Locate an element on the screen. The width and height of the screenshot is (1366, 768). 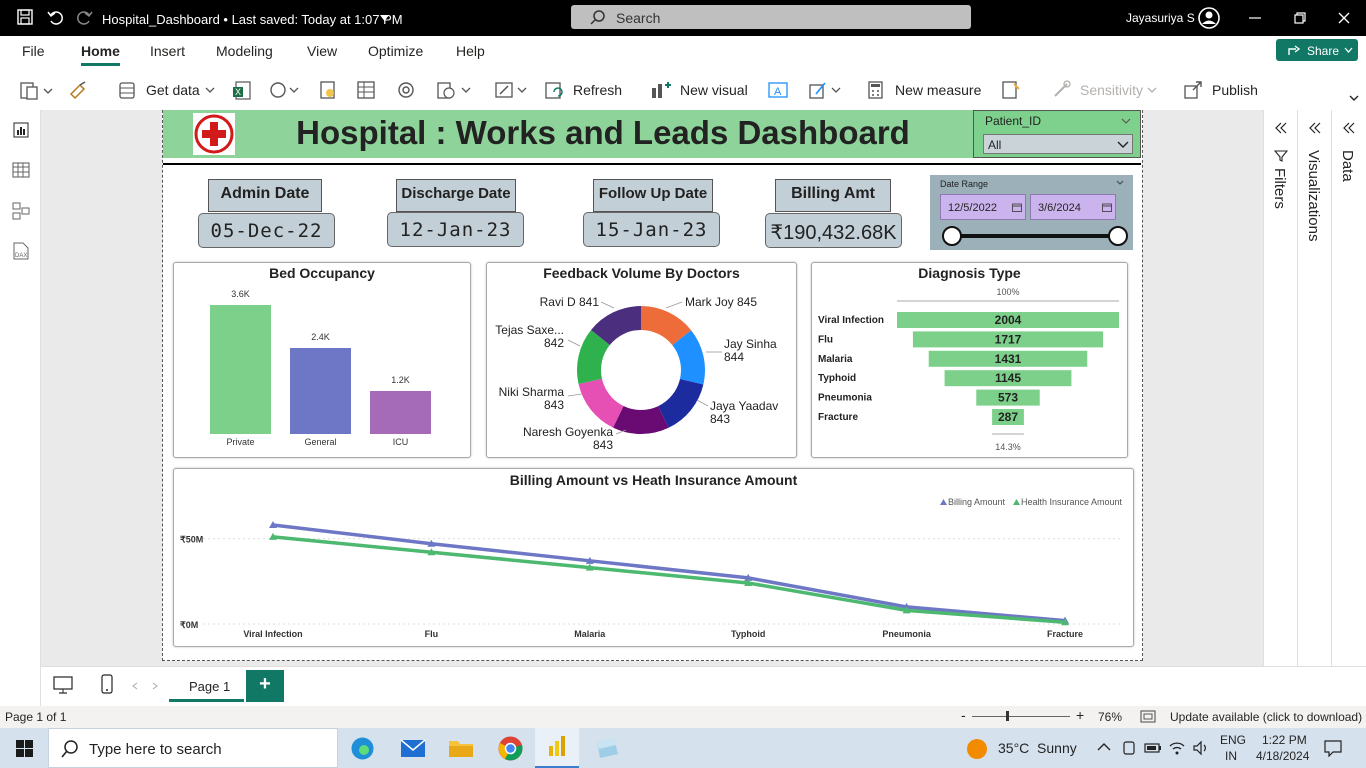
enter-data-icon is located at coordinates (366, 90).